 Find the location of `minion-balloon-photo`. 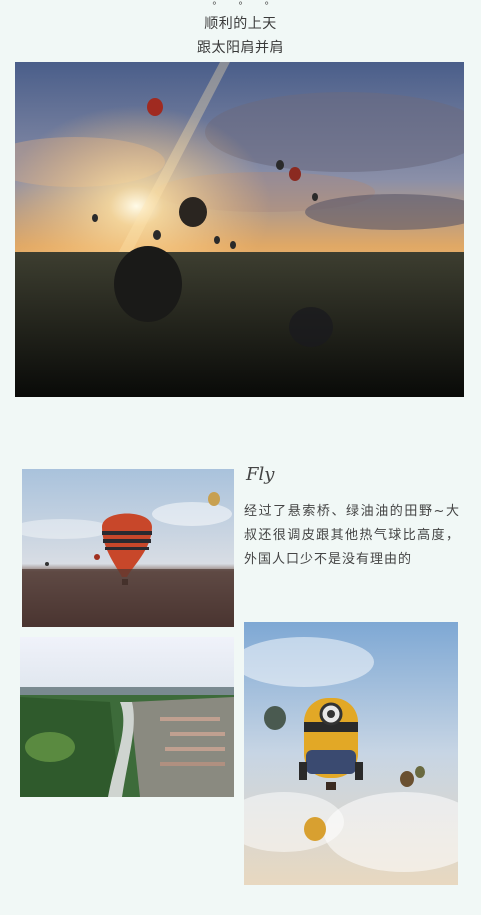

minion-balloon-photo is located at coordinates (351, 753).